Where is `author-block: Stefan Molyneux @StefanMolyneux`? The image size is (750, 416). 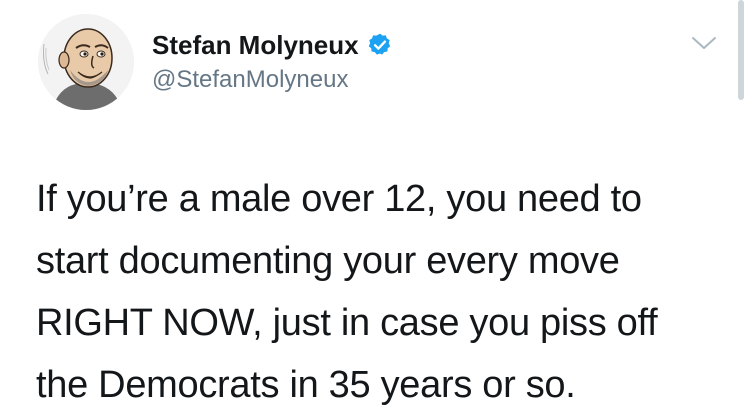
author-block: Stefan Molyneux @StefanMolyneux is located at coordinates (272, 61).